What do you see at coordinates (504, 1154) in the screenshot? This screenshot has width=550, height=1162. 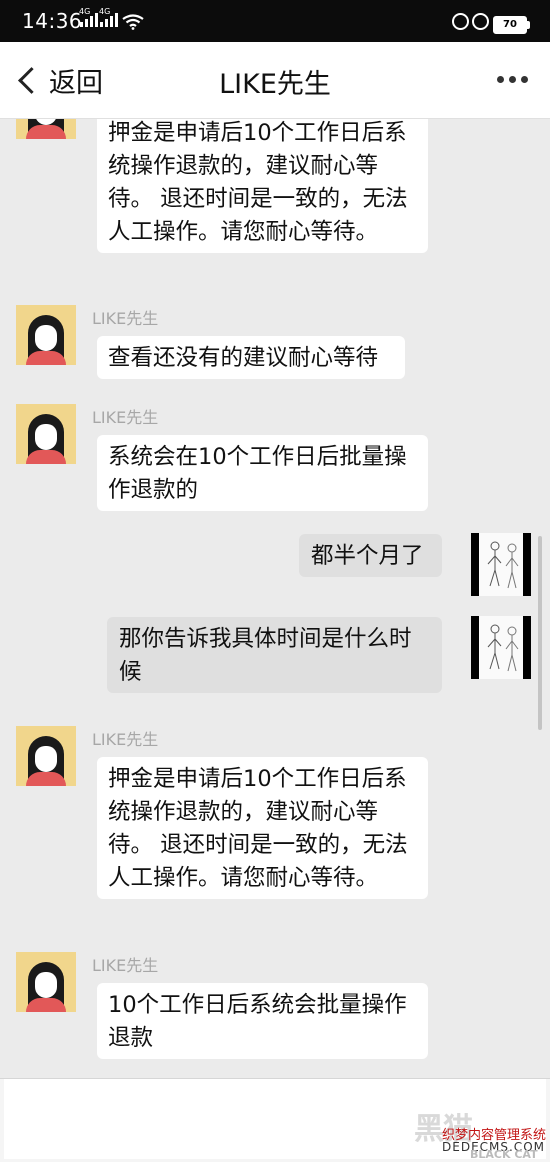 I see `watermark-brand: BLACK CAT` at bounding box center [504, 1154].